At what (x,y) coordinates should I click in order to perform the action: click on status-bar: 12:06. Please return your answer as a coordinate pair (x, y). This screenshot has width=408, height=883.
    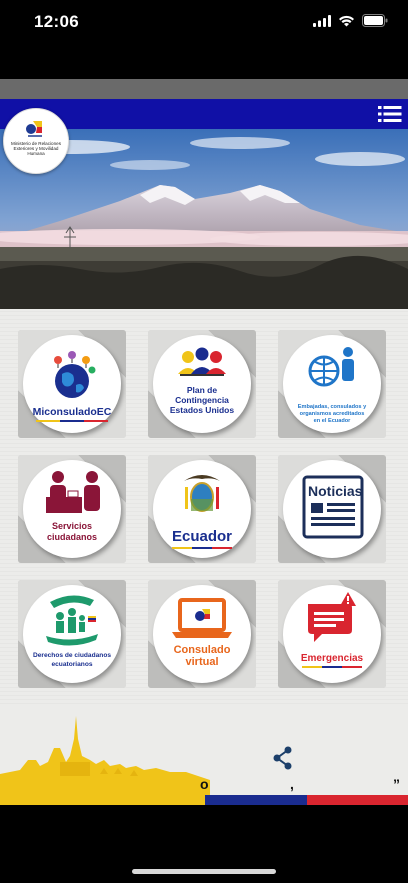
    Looking at the image, I should click on (204, 22).